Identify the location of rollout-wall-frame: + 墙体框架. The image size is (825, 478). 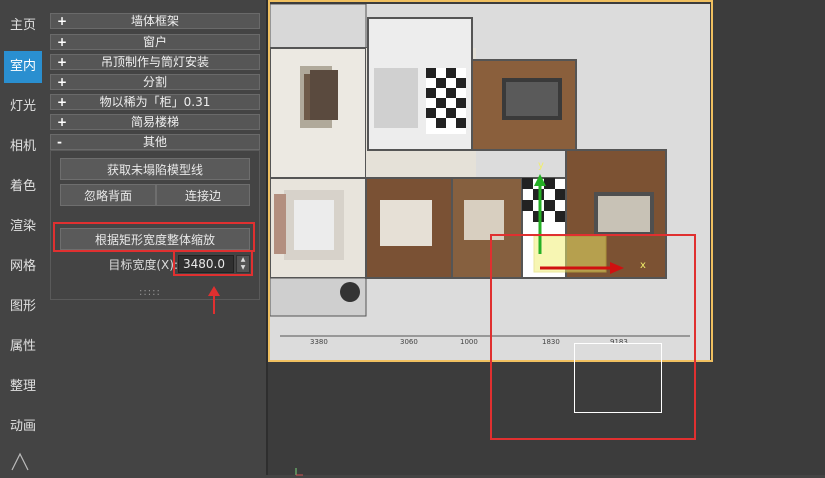
(155, 21).